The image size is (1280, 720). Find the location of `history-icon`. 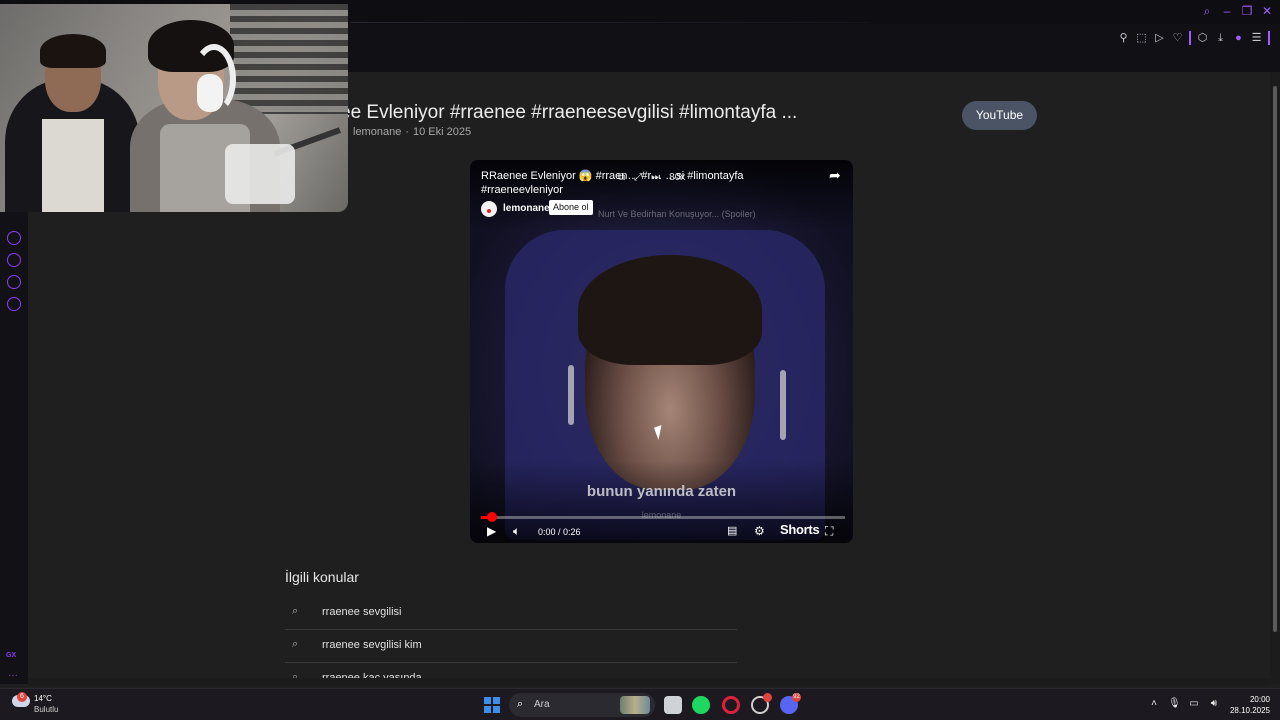

history-icon is located at coordinates (14, 260).